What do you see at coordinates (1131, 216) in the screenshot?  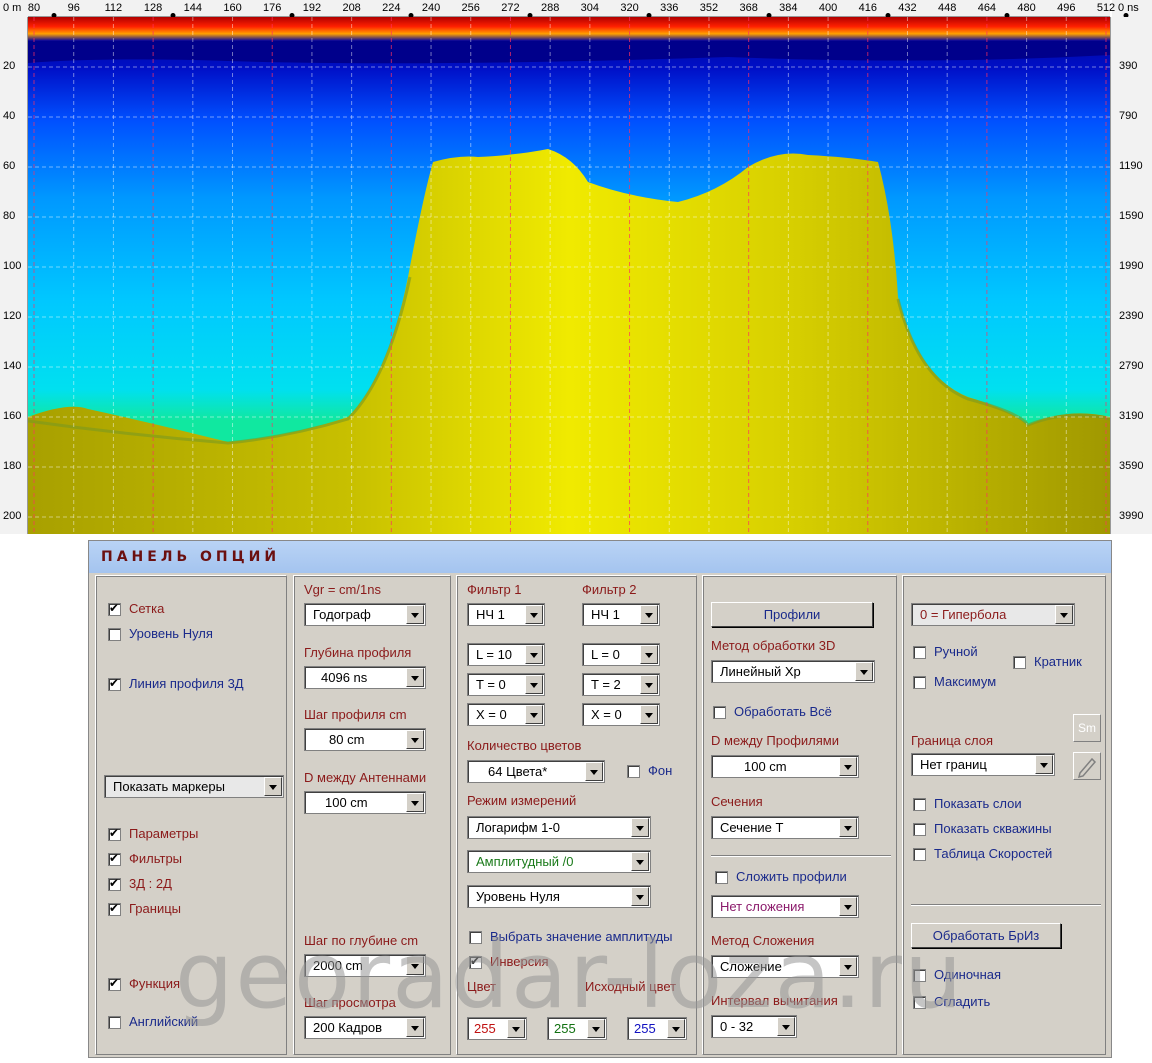 I see `time-tick-label: 1590` at bounding box center [1131, 216].